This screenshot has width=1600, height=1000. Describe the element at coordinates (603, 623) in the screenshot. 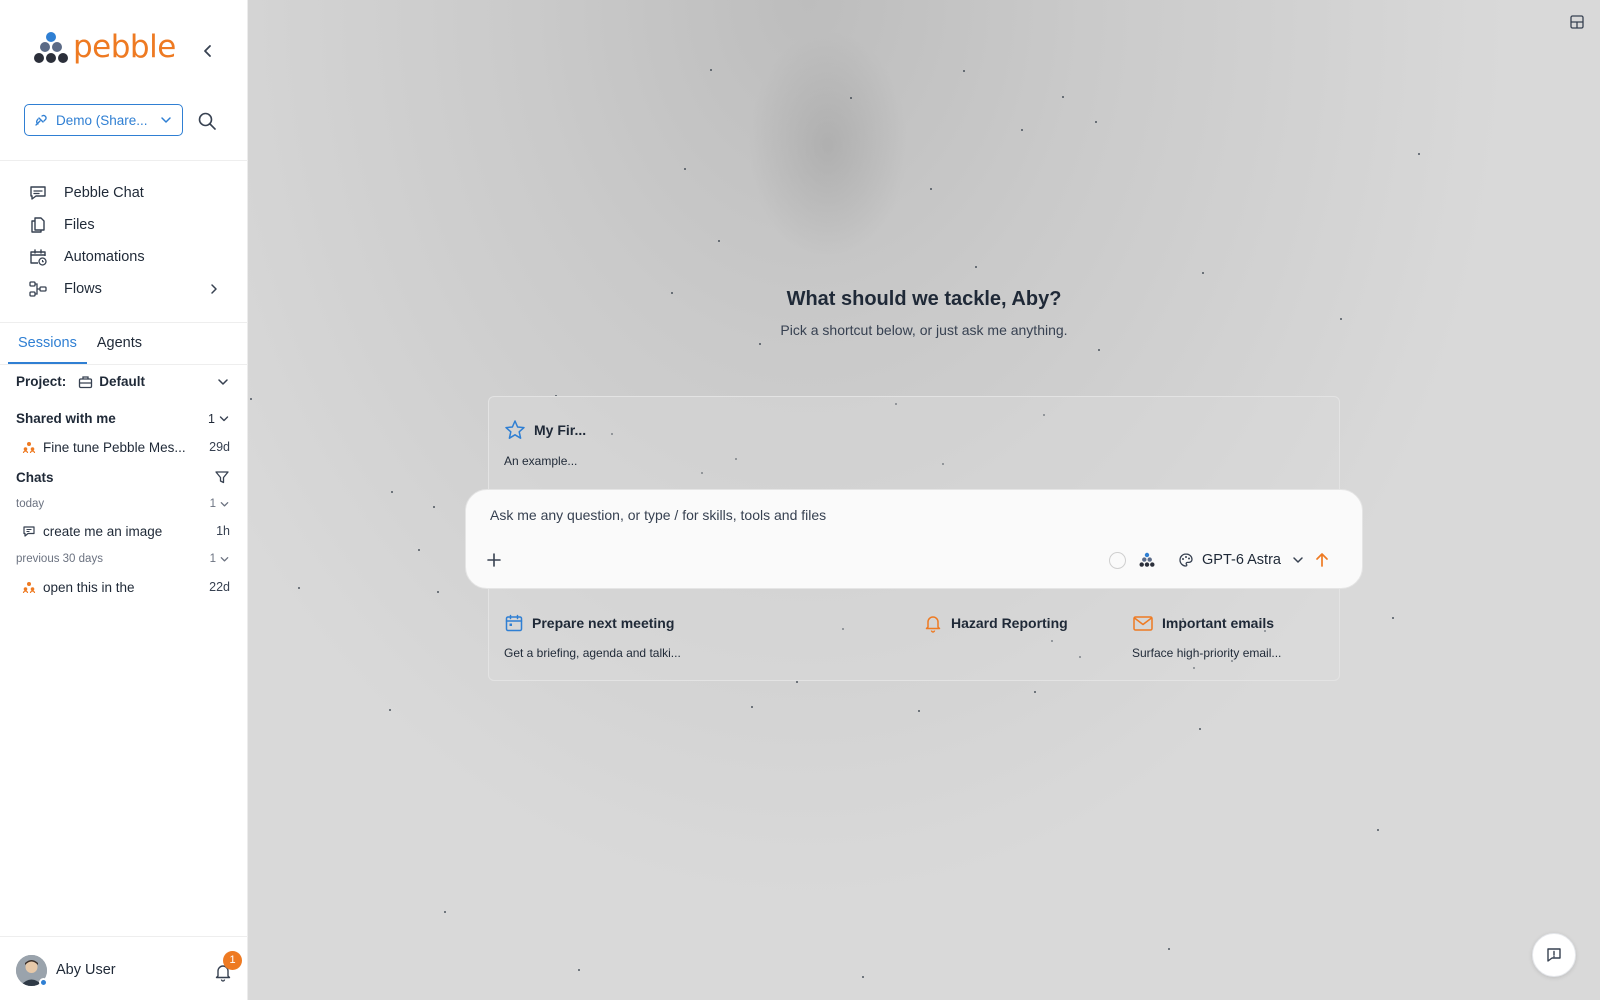

I see `shortcut-title: Prepare next meeting` at that location.